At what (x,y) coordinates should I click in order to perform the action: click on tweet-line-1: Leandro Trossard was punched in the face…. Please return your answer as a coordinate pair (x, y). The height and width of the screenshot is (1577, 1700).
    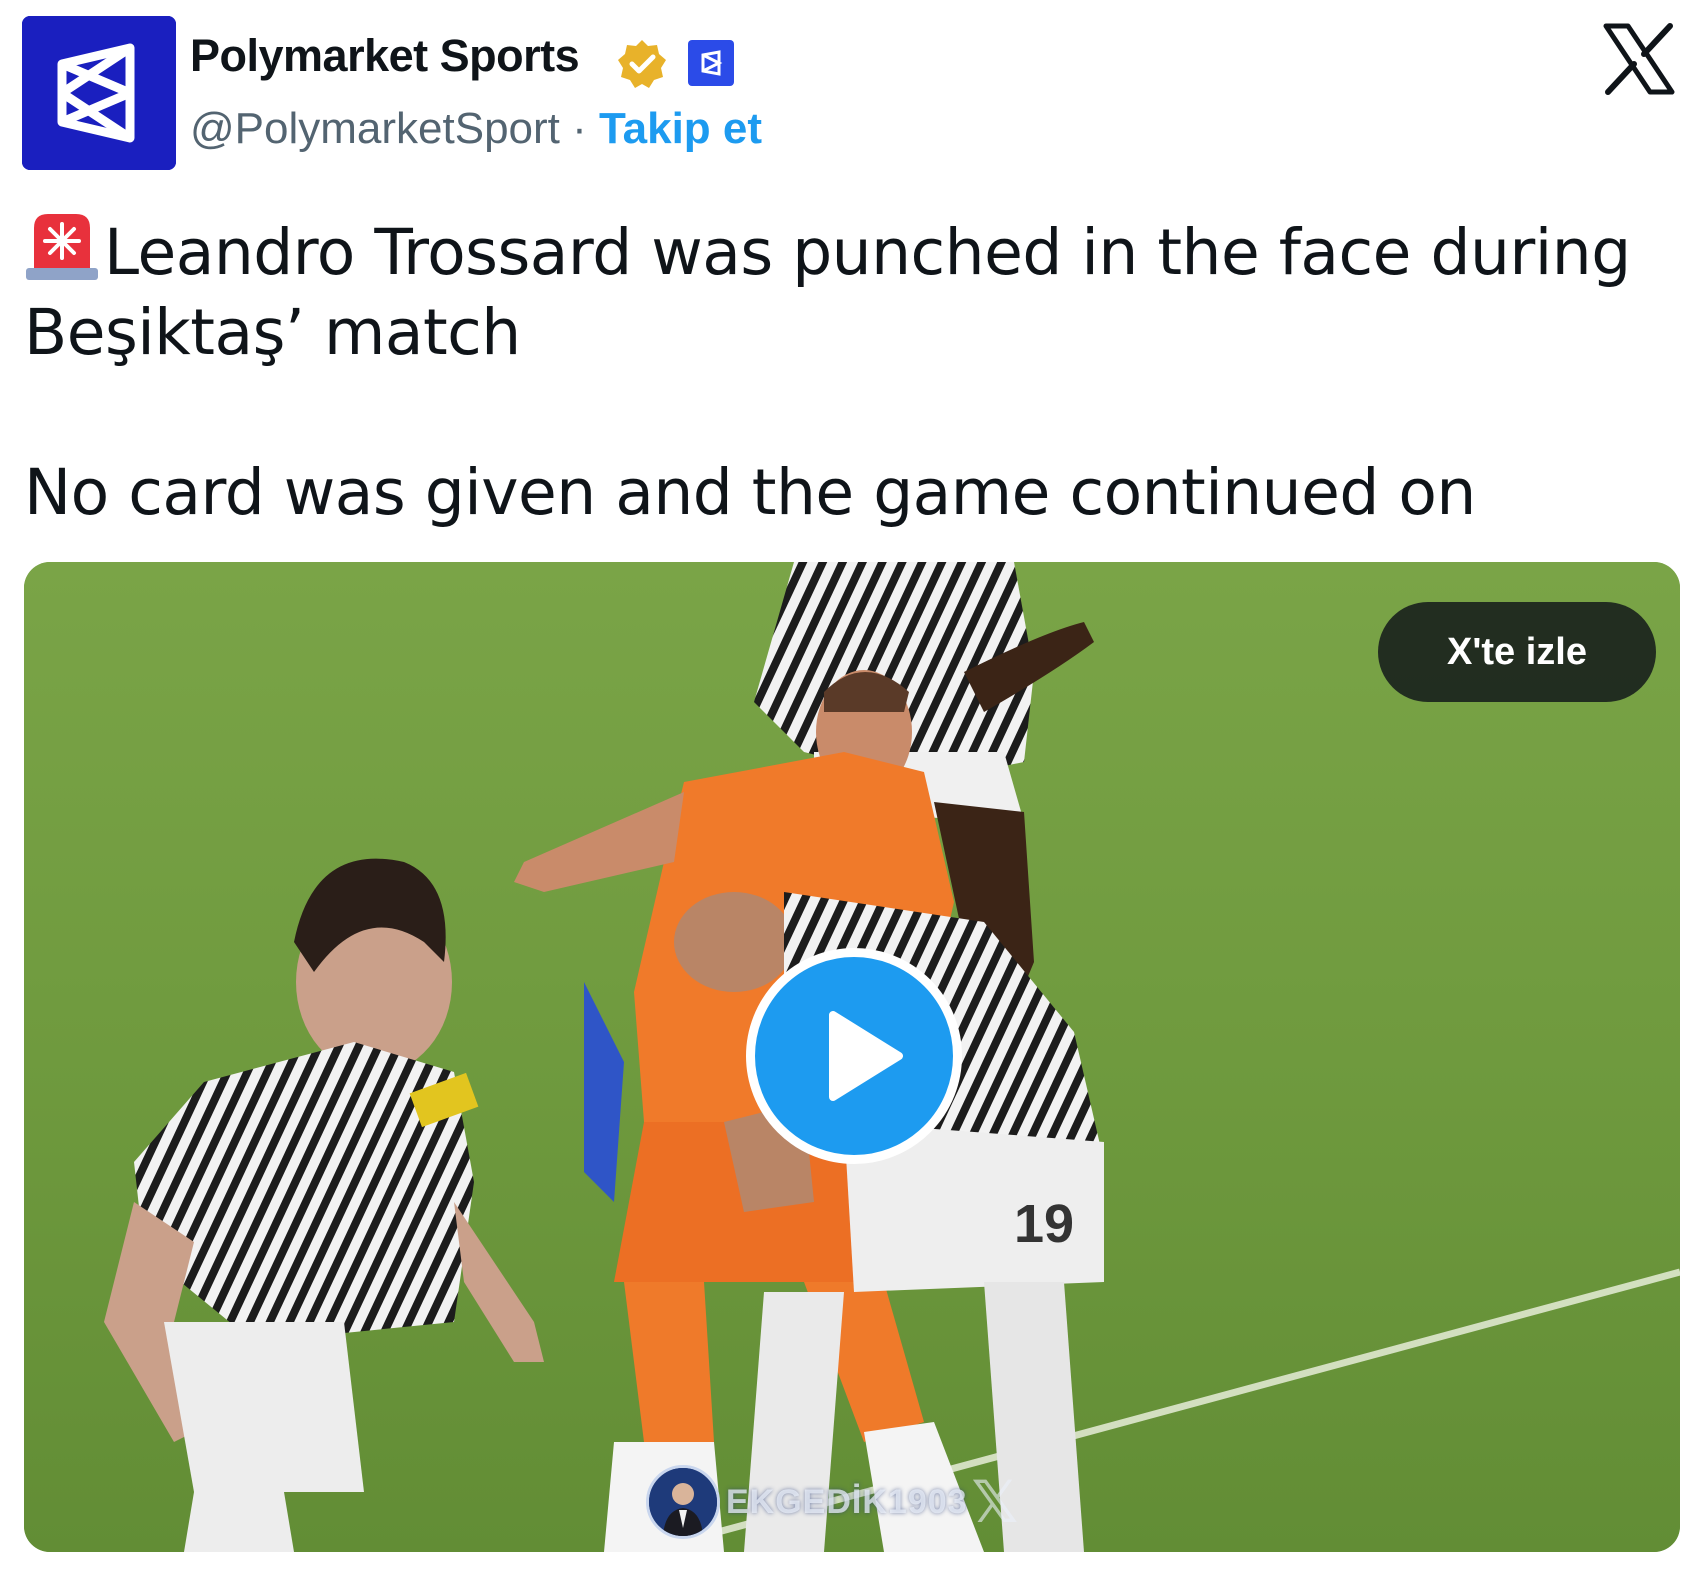
    Looking at the image, I should click on (834, 291).